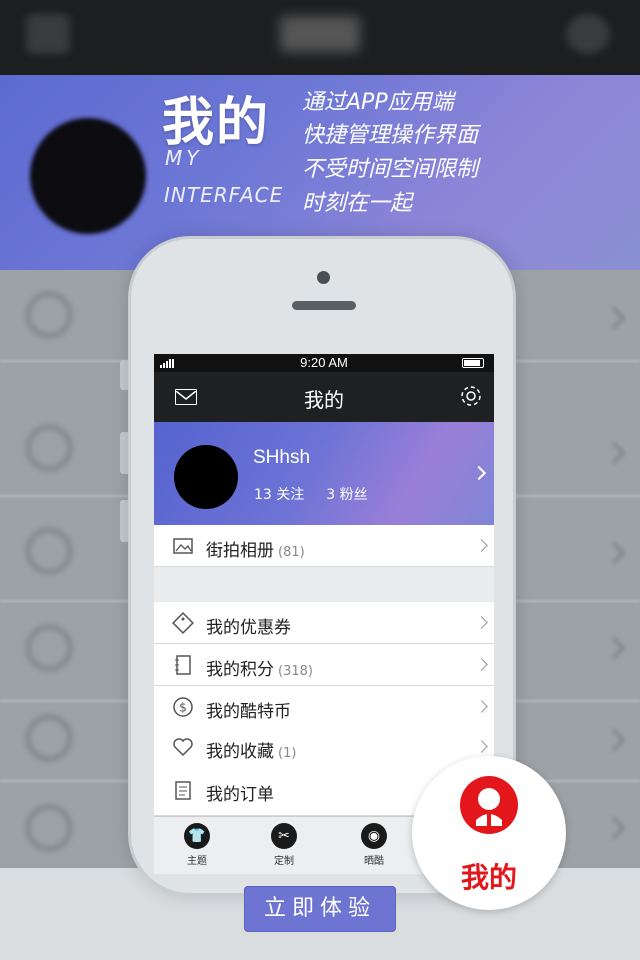  What do you see at coordinates (284, 861) in the screenshot?
I see `tab-label: 定制` at bounding box center [284, 861].